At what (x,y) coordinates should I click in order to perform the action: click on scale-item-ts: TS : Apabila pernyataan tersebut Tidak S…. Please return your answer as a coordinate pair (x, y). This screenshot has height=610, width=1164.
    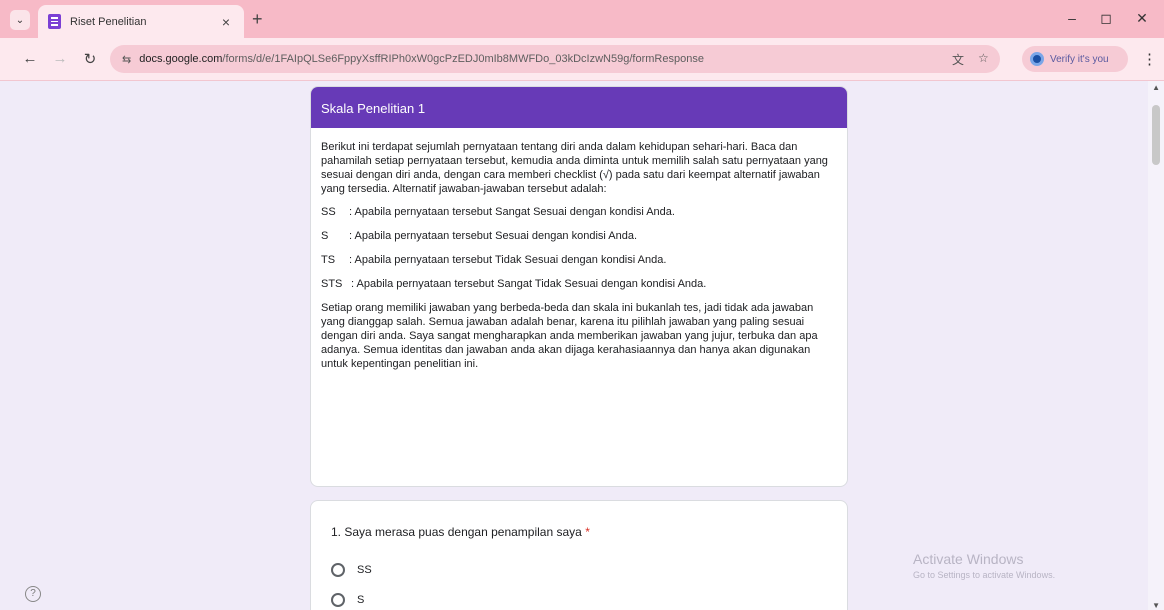
    Looking at the image, I should click on (579, 260).